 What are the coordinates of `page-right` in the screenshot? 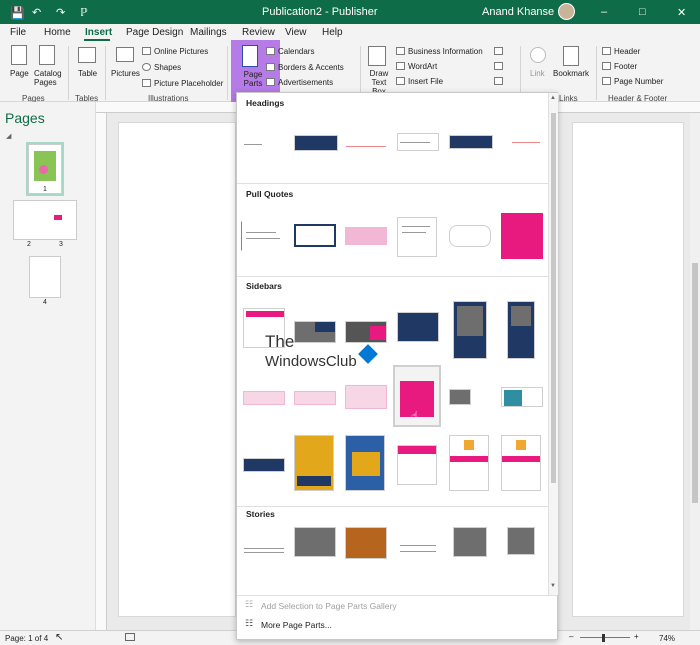 It's located at (628, 369).